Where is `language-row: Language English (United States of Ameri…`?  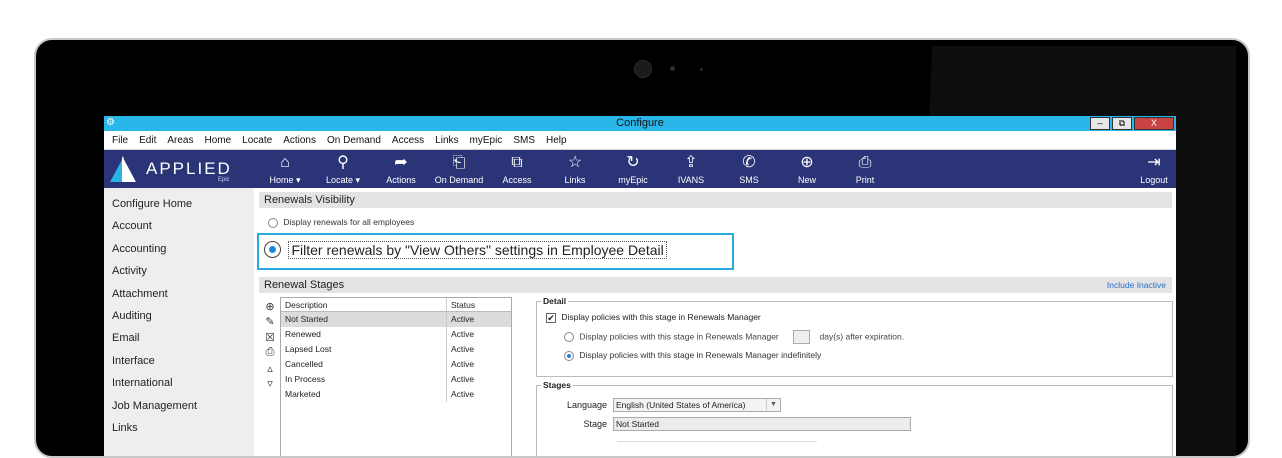
language-row: Language English (United States of Ameri… is located at coordinates (659, 405).